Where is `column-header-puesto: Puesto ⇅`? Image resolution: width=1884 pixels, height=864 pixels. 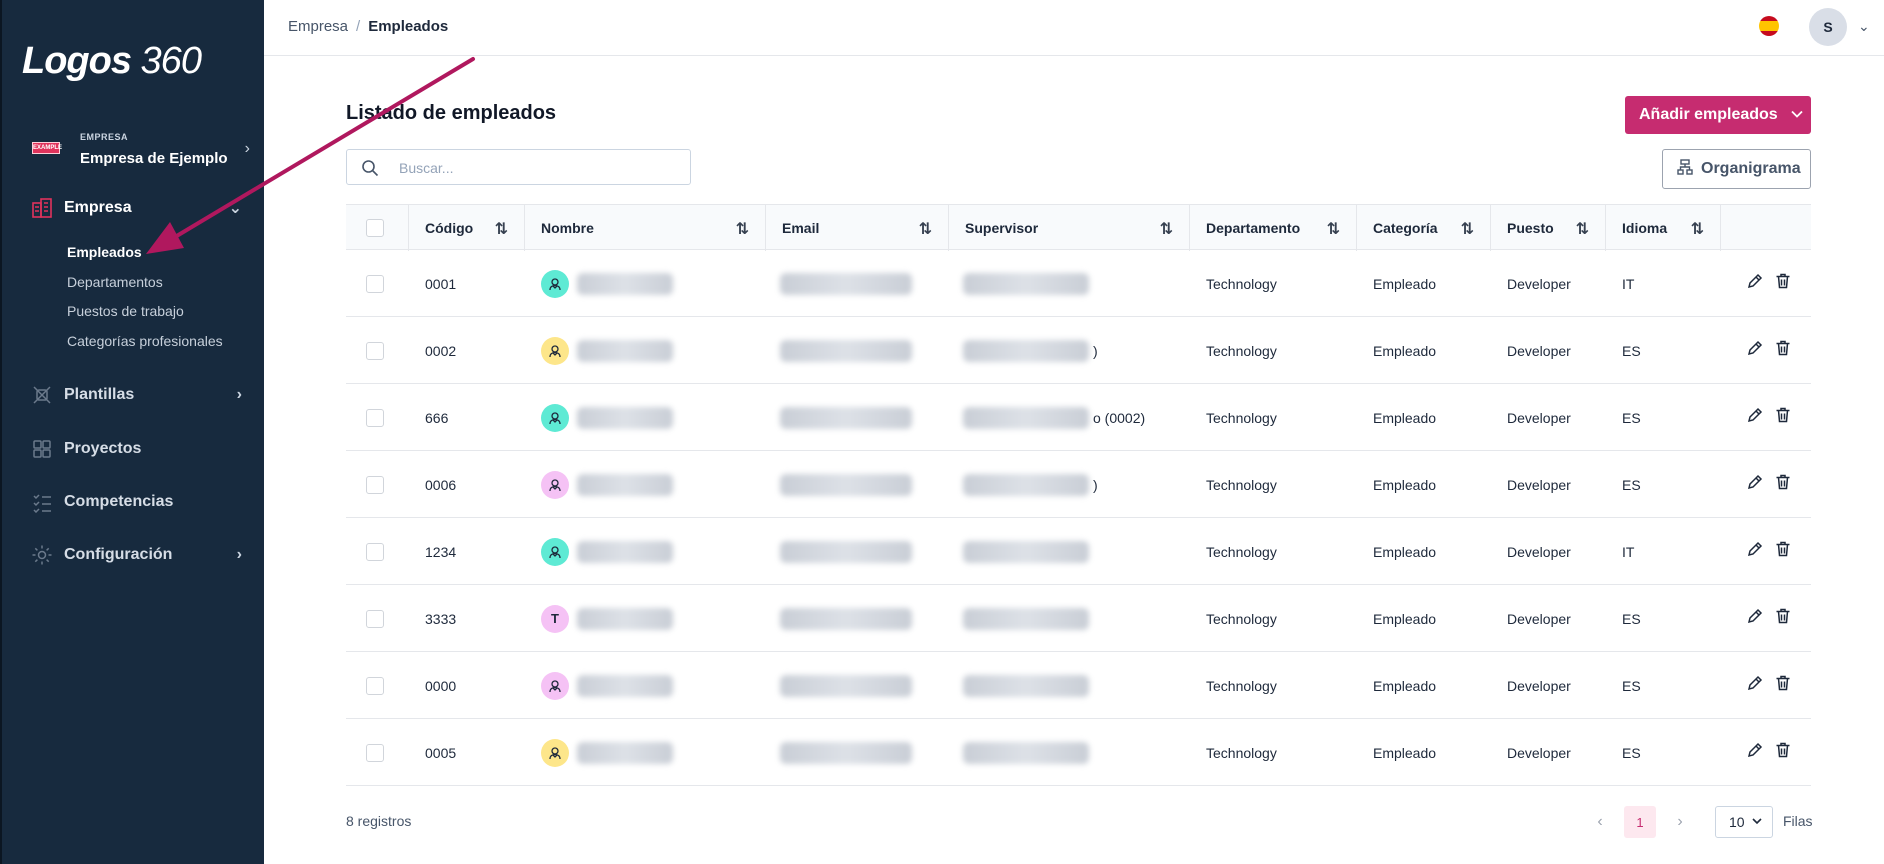 column-header-puesto: Puesto ⇅ is located at coordinates (1548, 228).